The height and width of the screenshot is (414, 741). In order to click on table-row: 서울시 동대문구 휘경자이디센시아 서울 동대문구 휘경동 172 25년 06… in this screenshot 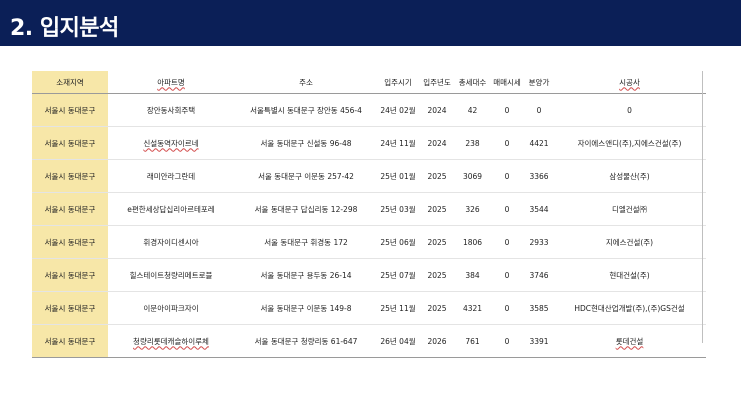, I will do `click(369, 242)`.